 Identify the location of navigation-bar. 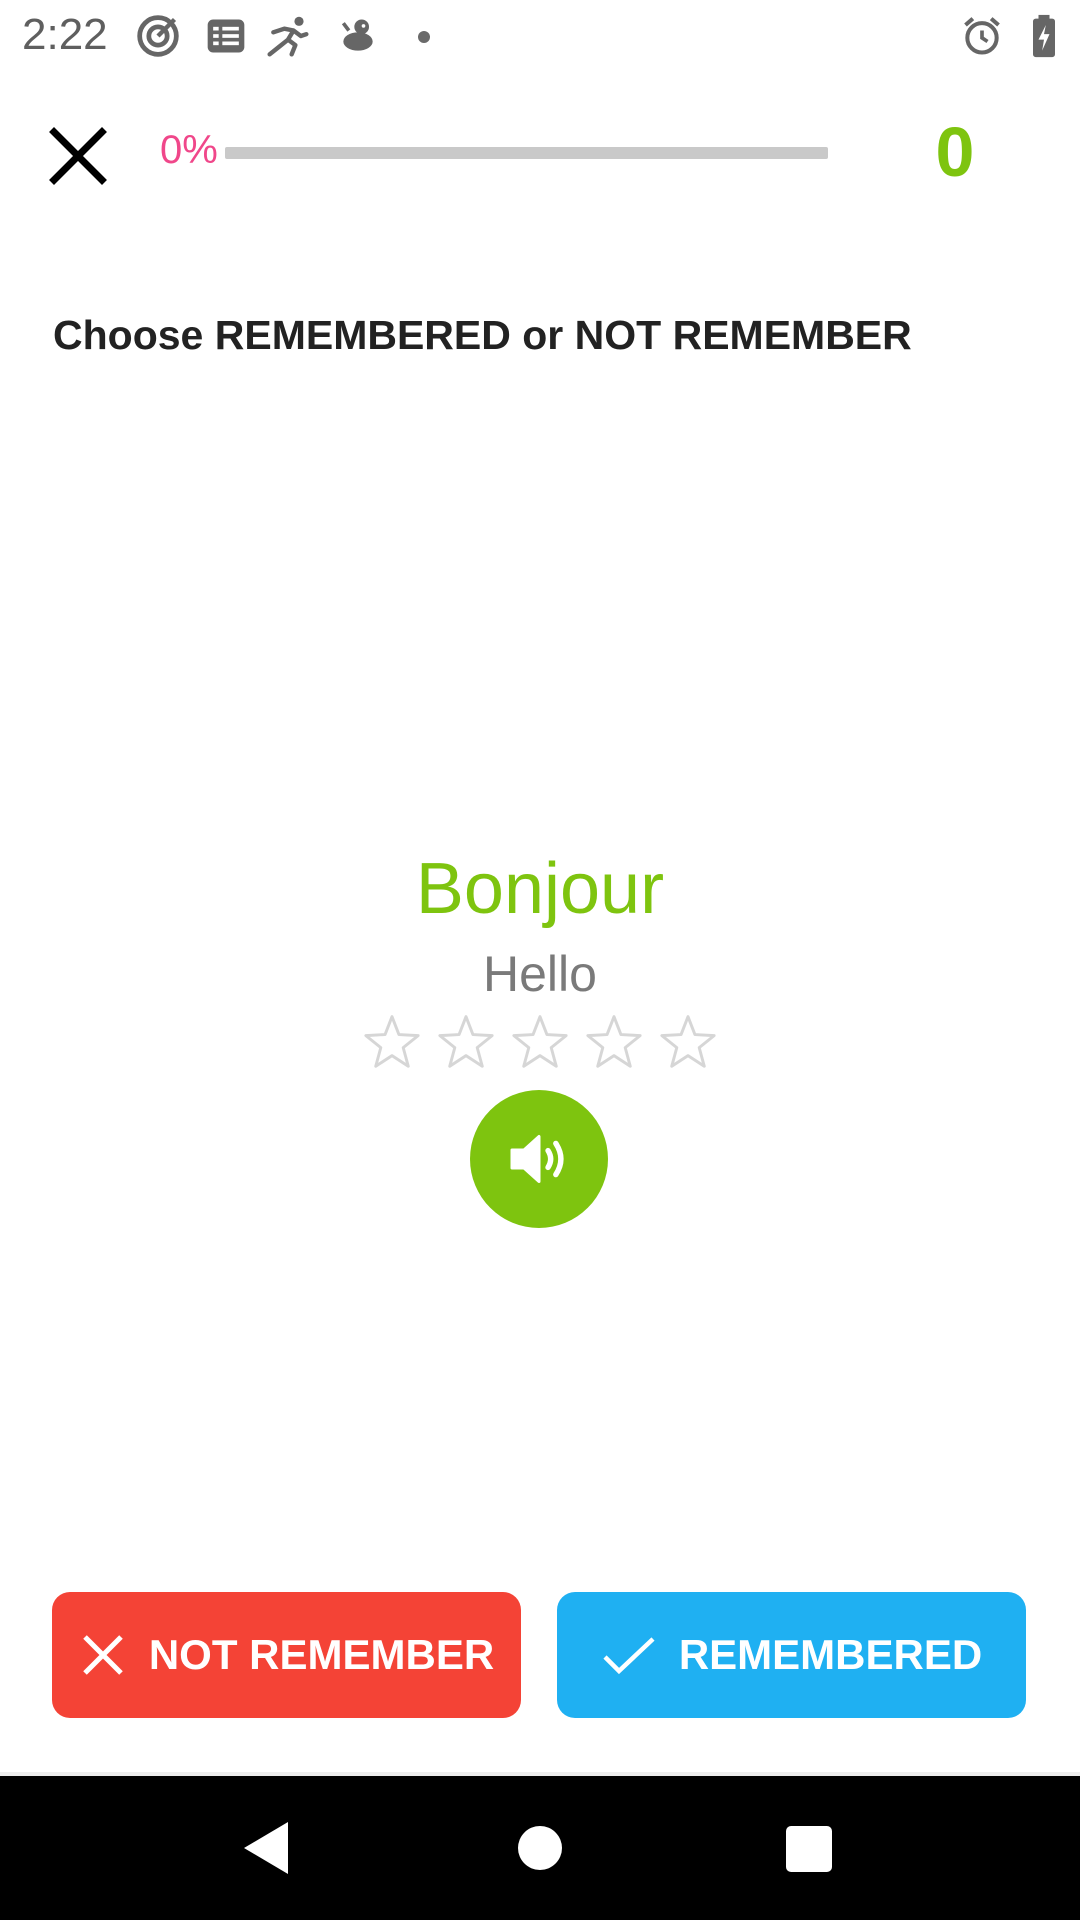
(540, 1848).